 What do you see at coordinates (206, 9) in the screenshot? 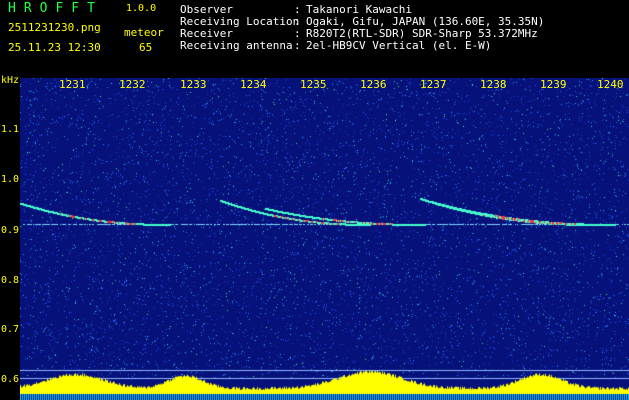
I see `observer-label: Observer` at bounding box center [206, 9].